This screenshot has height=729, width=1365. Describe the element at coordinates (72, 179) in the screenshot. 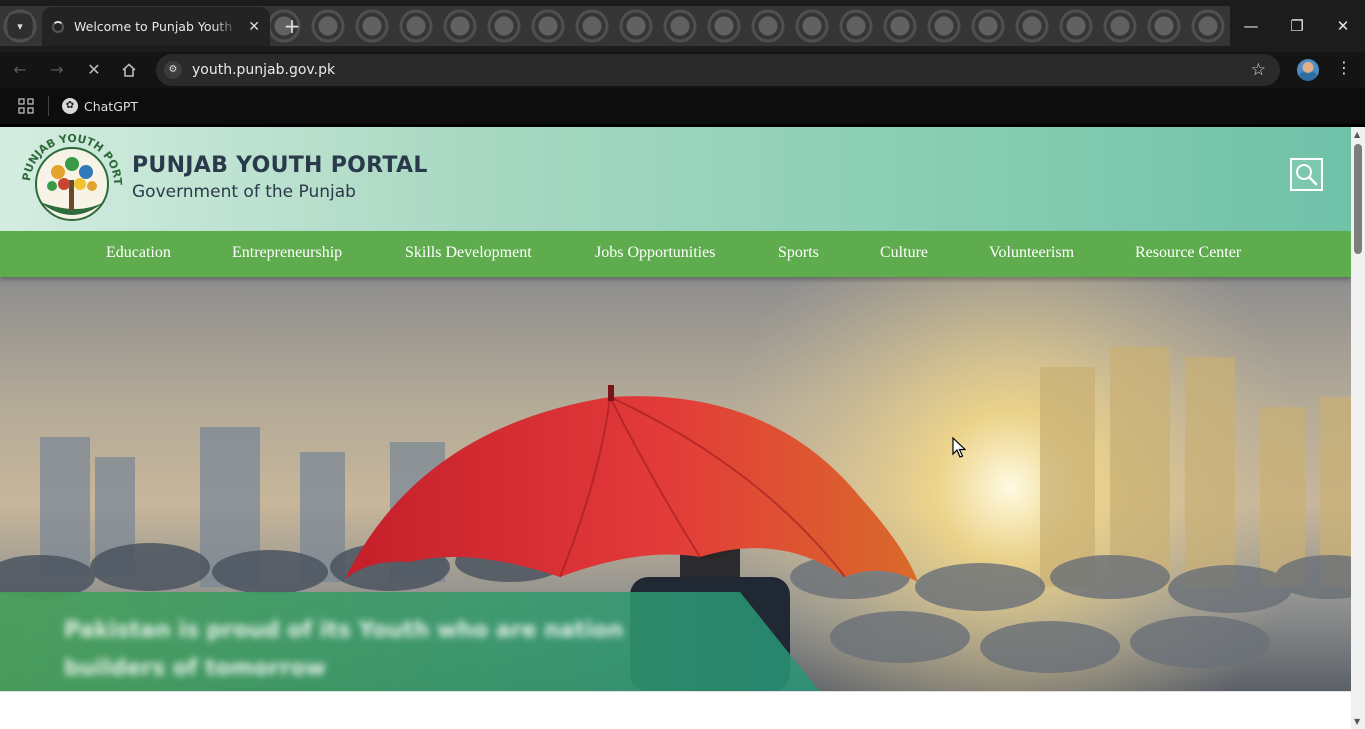

I see `punjab-youth-portal-logo: PUNJAB YOUTH PORTAL` at that location.